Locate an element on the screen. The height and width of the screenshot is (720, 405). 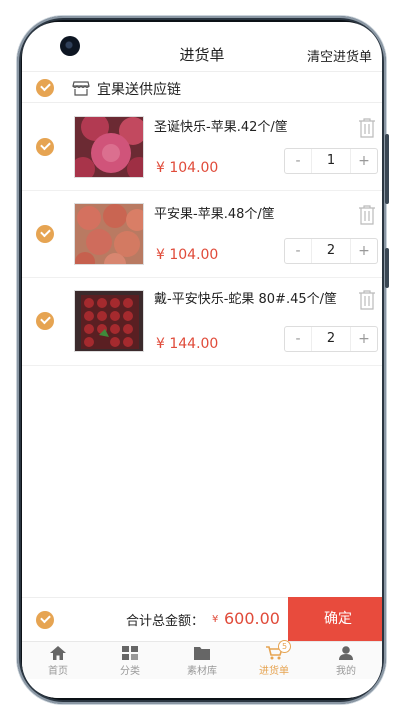
tab-label: 我的 is located at coordinates (346, 671).